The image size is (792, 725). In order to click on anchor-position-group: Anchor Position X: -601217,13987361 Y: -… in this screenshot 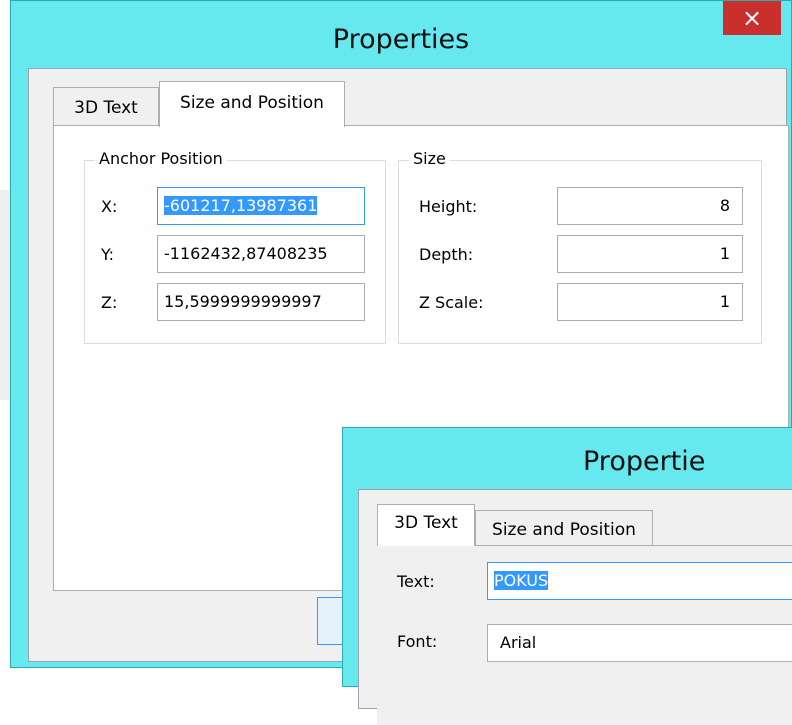, I will do `click(235, 246)`.